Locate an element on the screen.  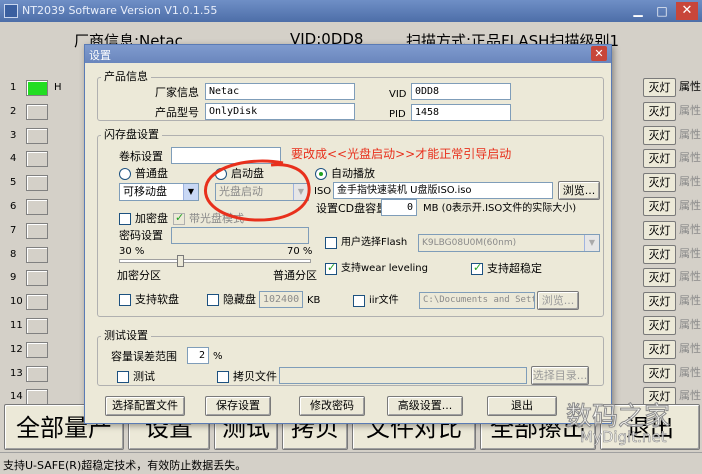
partition-slider-thumb is located at coordinates (180, 261).